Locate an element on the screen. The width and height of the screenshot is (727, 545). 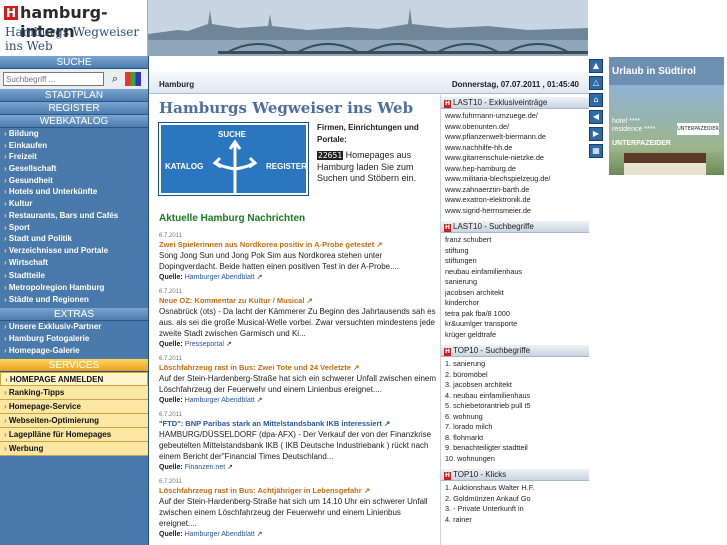
entry-link: www.exatron-elektronik.de is located at coordinates (515, 200).